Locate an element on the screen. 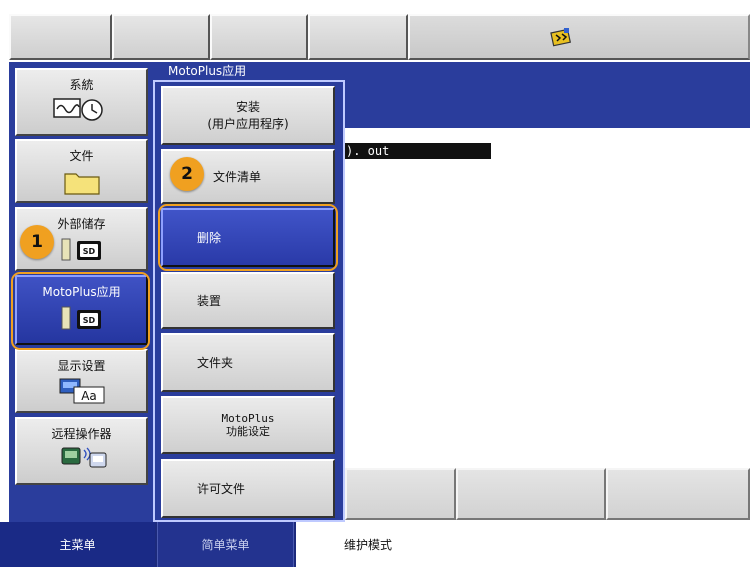 The height and width of the screenshot is (567, 750). main-menu-label: 系統 is located at coordinates (81, 85).